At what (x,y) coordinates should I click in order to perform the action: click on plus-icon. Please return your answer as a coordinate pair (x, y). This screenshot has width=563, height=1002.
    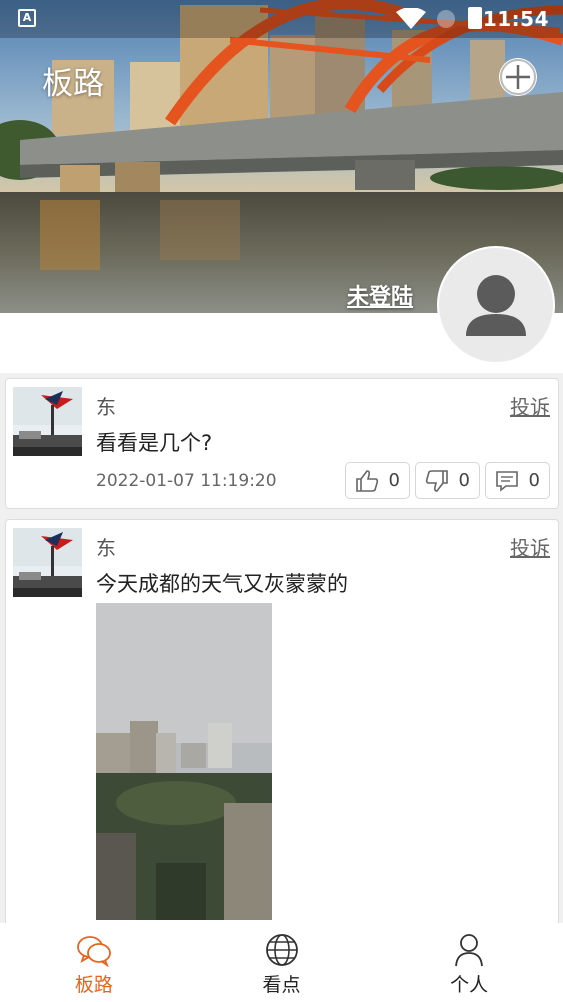
    Looking at the image, I should click on (518, 77).